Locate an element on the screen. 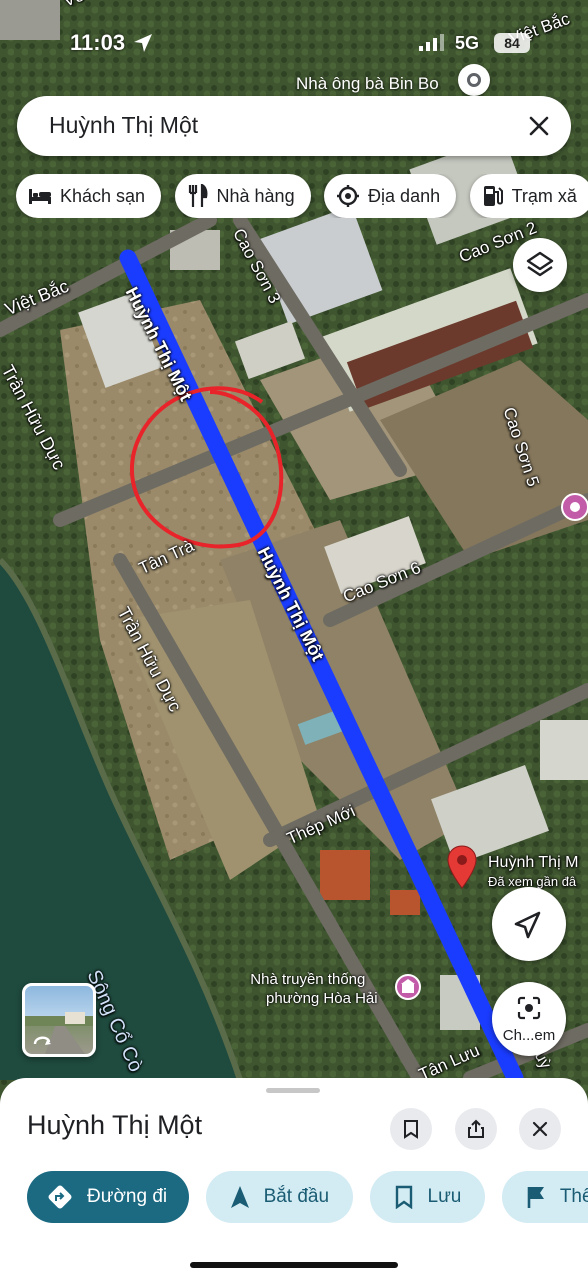  chip-landmarks-label: Địa danh is located at coordinates (404, 195).